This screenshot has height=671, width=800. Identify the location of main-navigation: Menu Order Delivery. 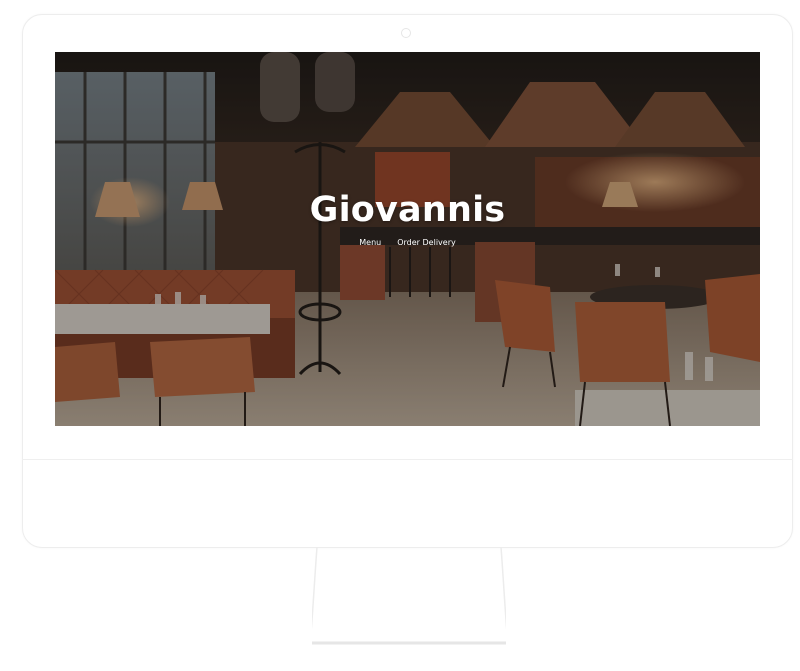
(407, 242).